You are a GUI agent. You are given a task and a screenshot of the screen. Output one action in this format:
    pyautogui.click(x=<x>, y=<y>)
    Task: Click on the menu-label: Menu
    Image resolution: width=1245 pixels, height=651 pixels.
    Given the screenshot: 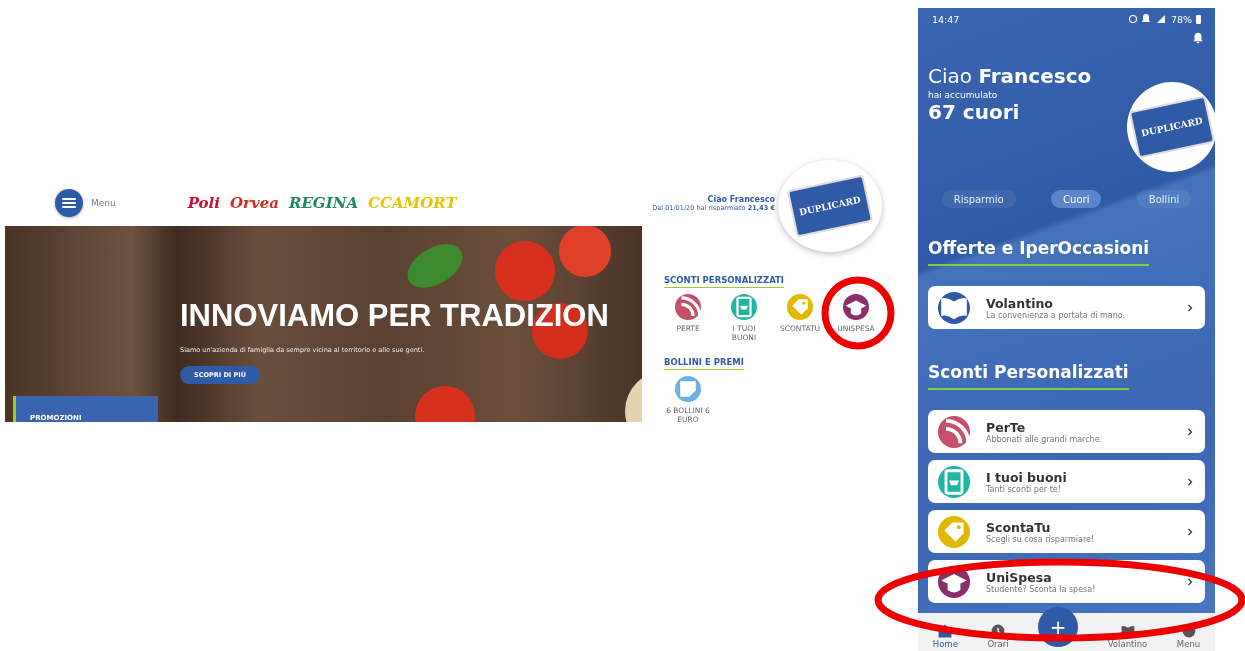 What is the action you would take?
    pyautogui.click(x=103, y=203)
    